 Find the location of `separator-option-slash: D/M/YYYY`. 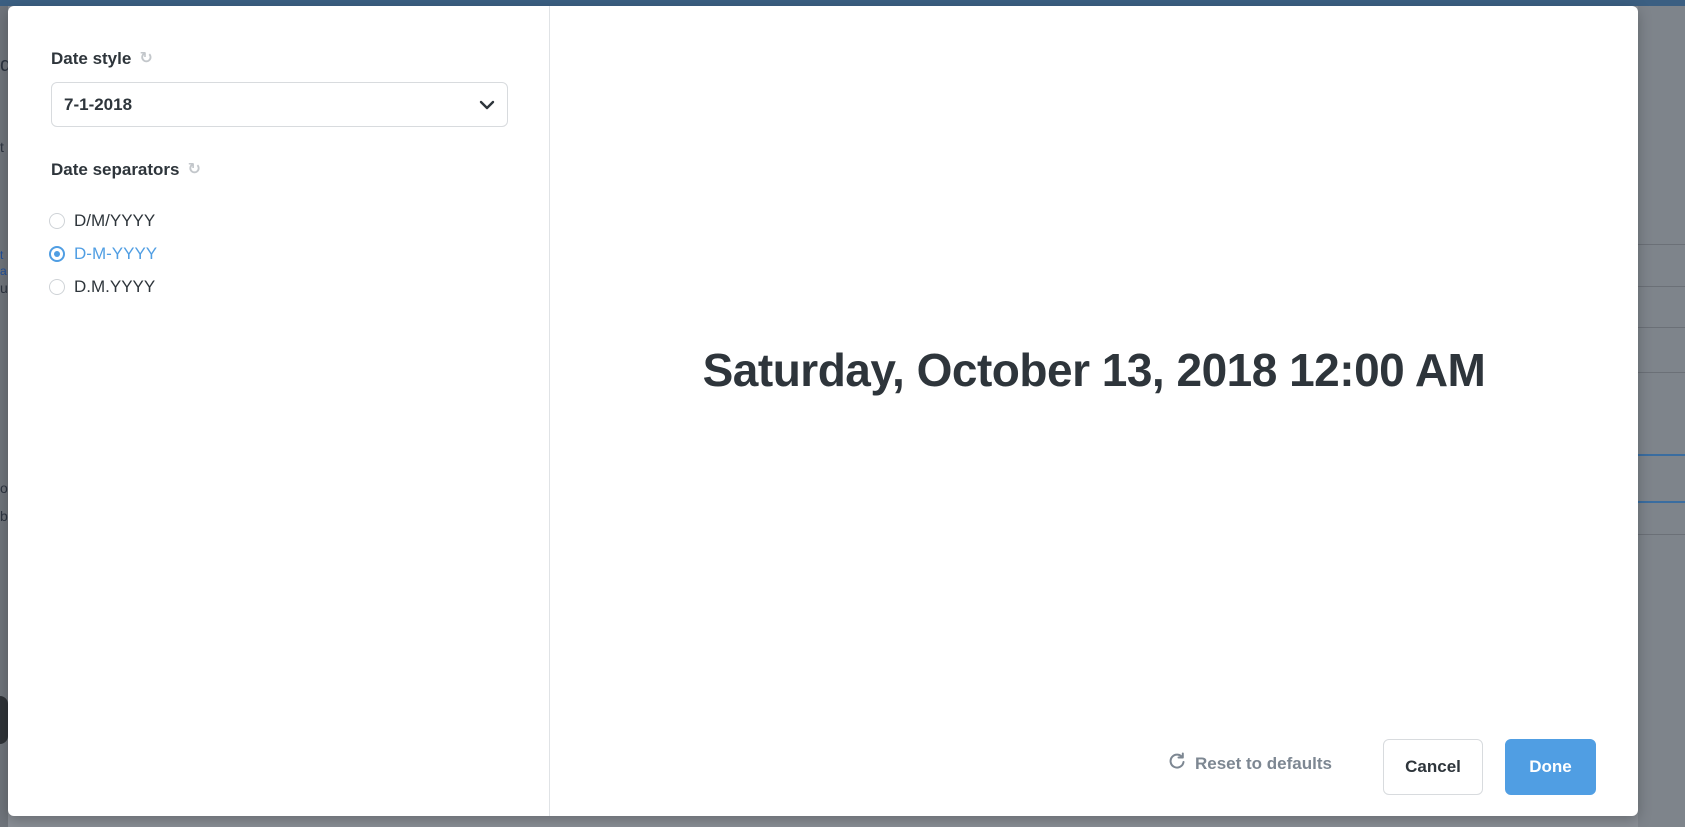

separator-option-slash: D/M/YYYY is located at coordinates (103, 220).